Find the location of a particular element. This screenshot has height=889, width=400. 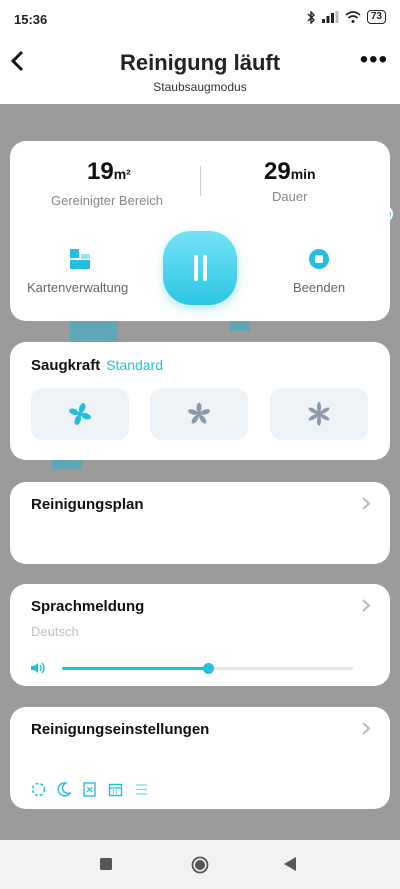

volume-slider-fill is located at coordinates (135, 668).